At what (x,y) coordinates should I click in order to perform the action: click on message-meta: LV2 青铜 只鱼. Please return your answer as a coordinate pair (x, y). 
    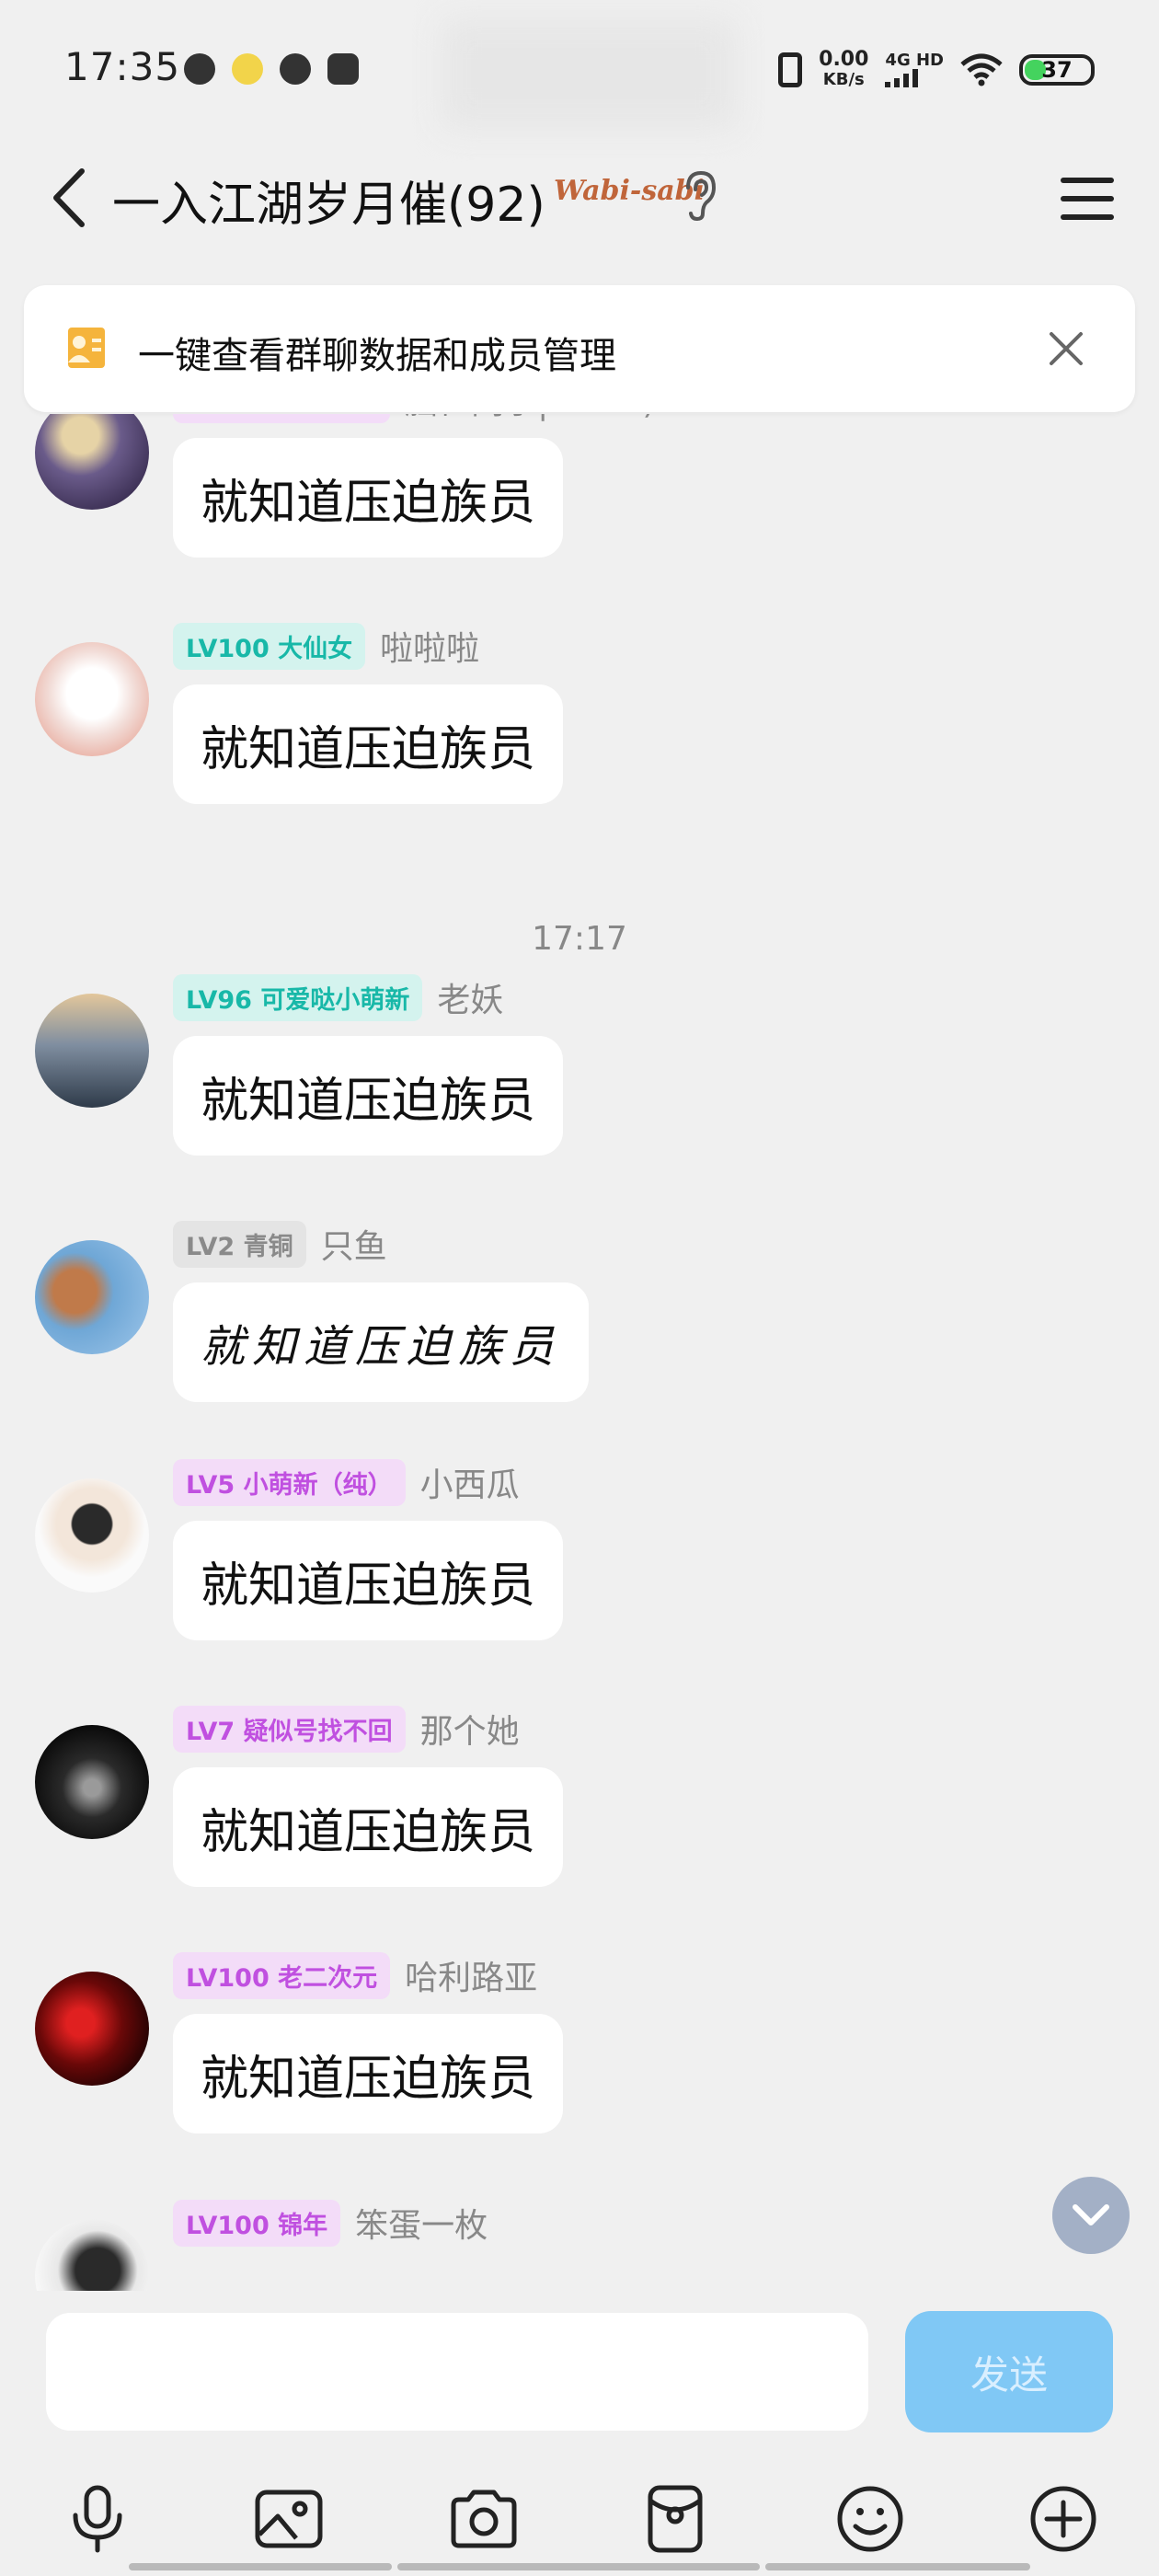
    Looking at the image, I should click on (280, 1244).